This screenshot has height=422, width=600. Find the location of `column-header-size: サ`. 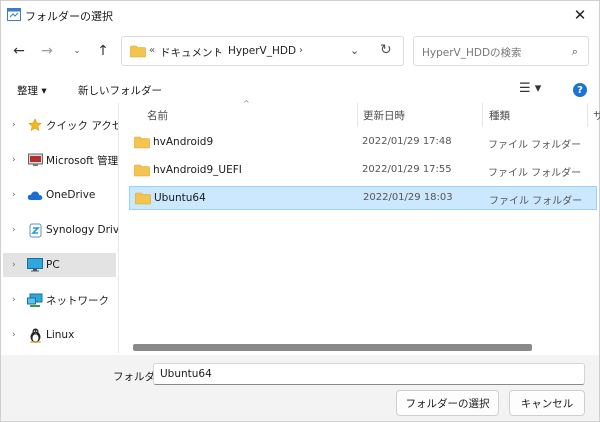

column-header-size: サ is located at coordinates (596, 115).